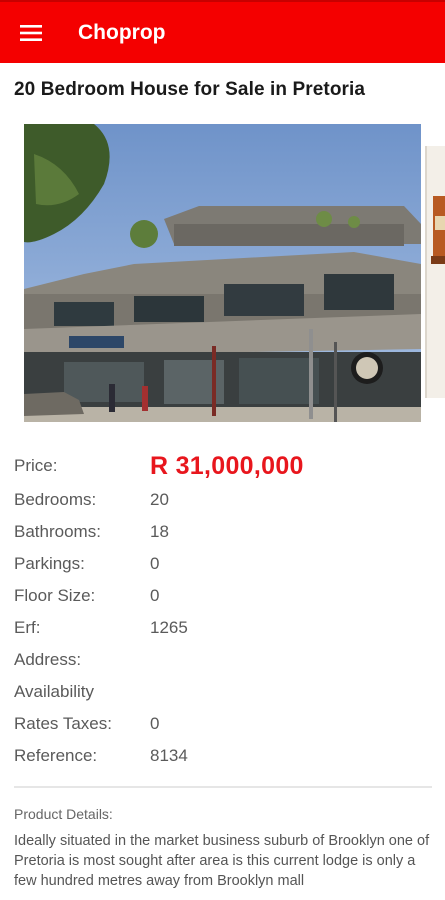 The height and width of the screenshot is (900, 445). I want to click on spec-label: Erf:, so click(27, 627).